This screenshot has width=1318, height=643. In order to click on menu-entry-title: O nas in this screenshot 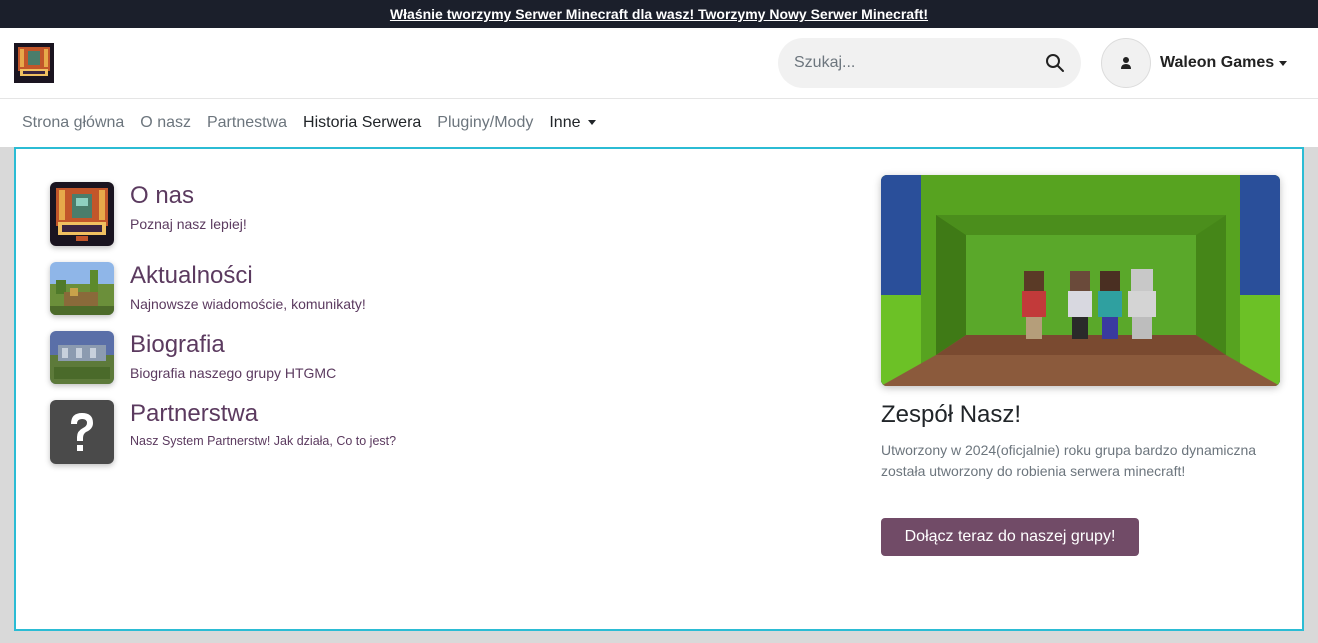, I will do `click(162, 195)`.